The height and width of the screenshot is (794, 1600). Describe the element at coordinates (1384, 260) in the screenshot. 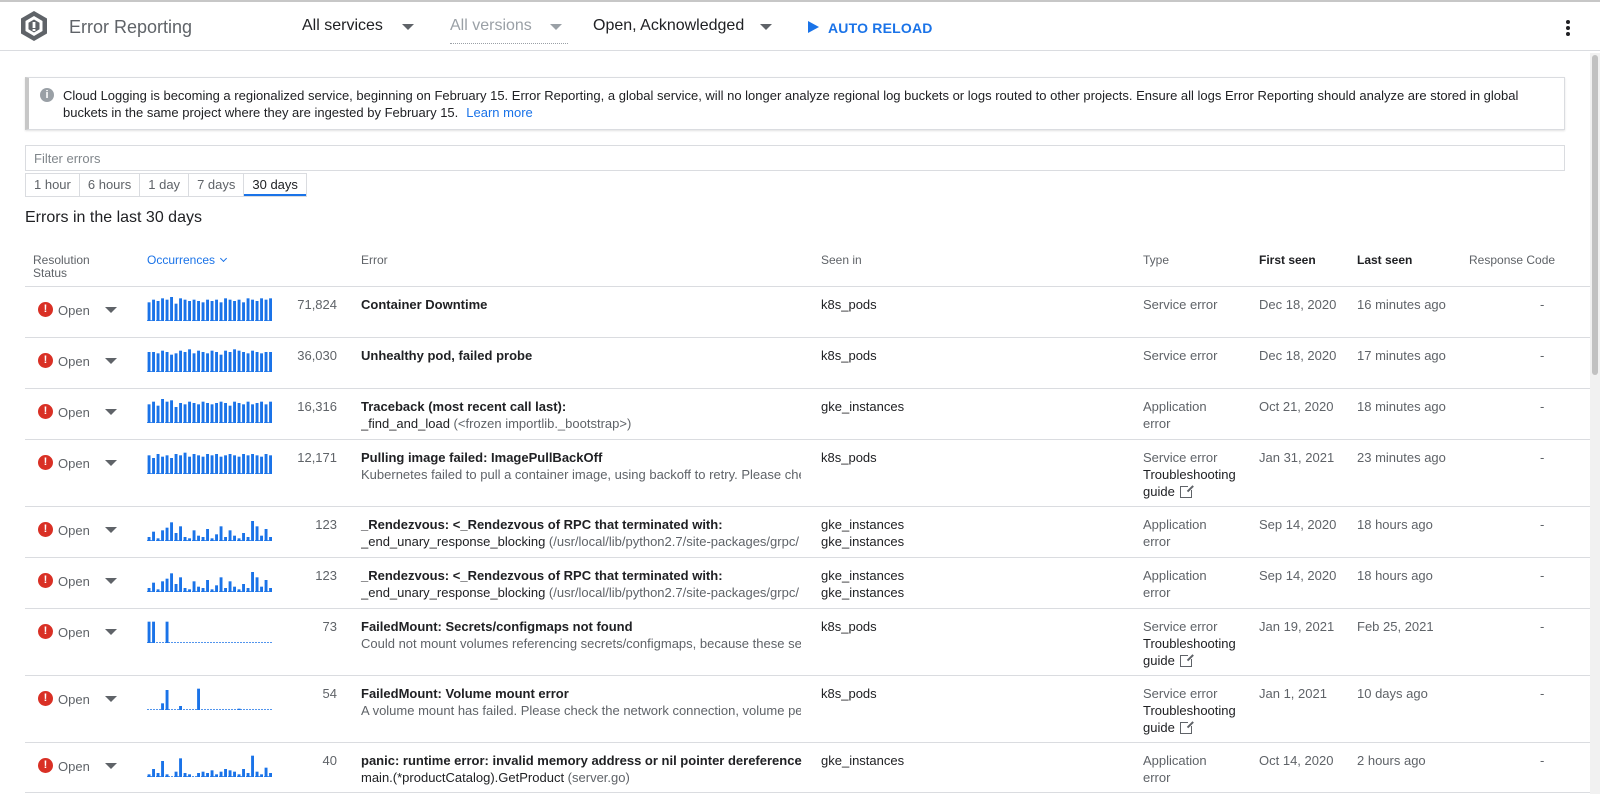

I see `column-last-seen: Last seen` at that location.